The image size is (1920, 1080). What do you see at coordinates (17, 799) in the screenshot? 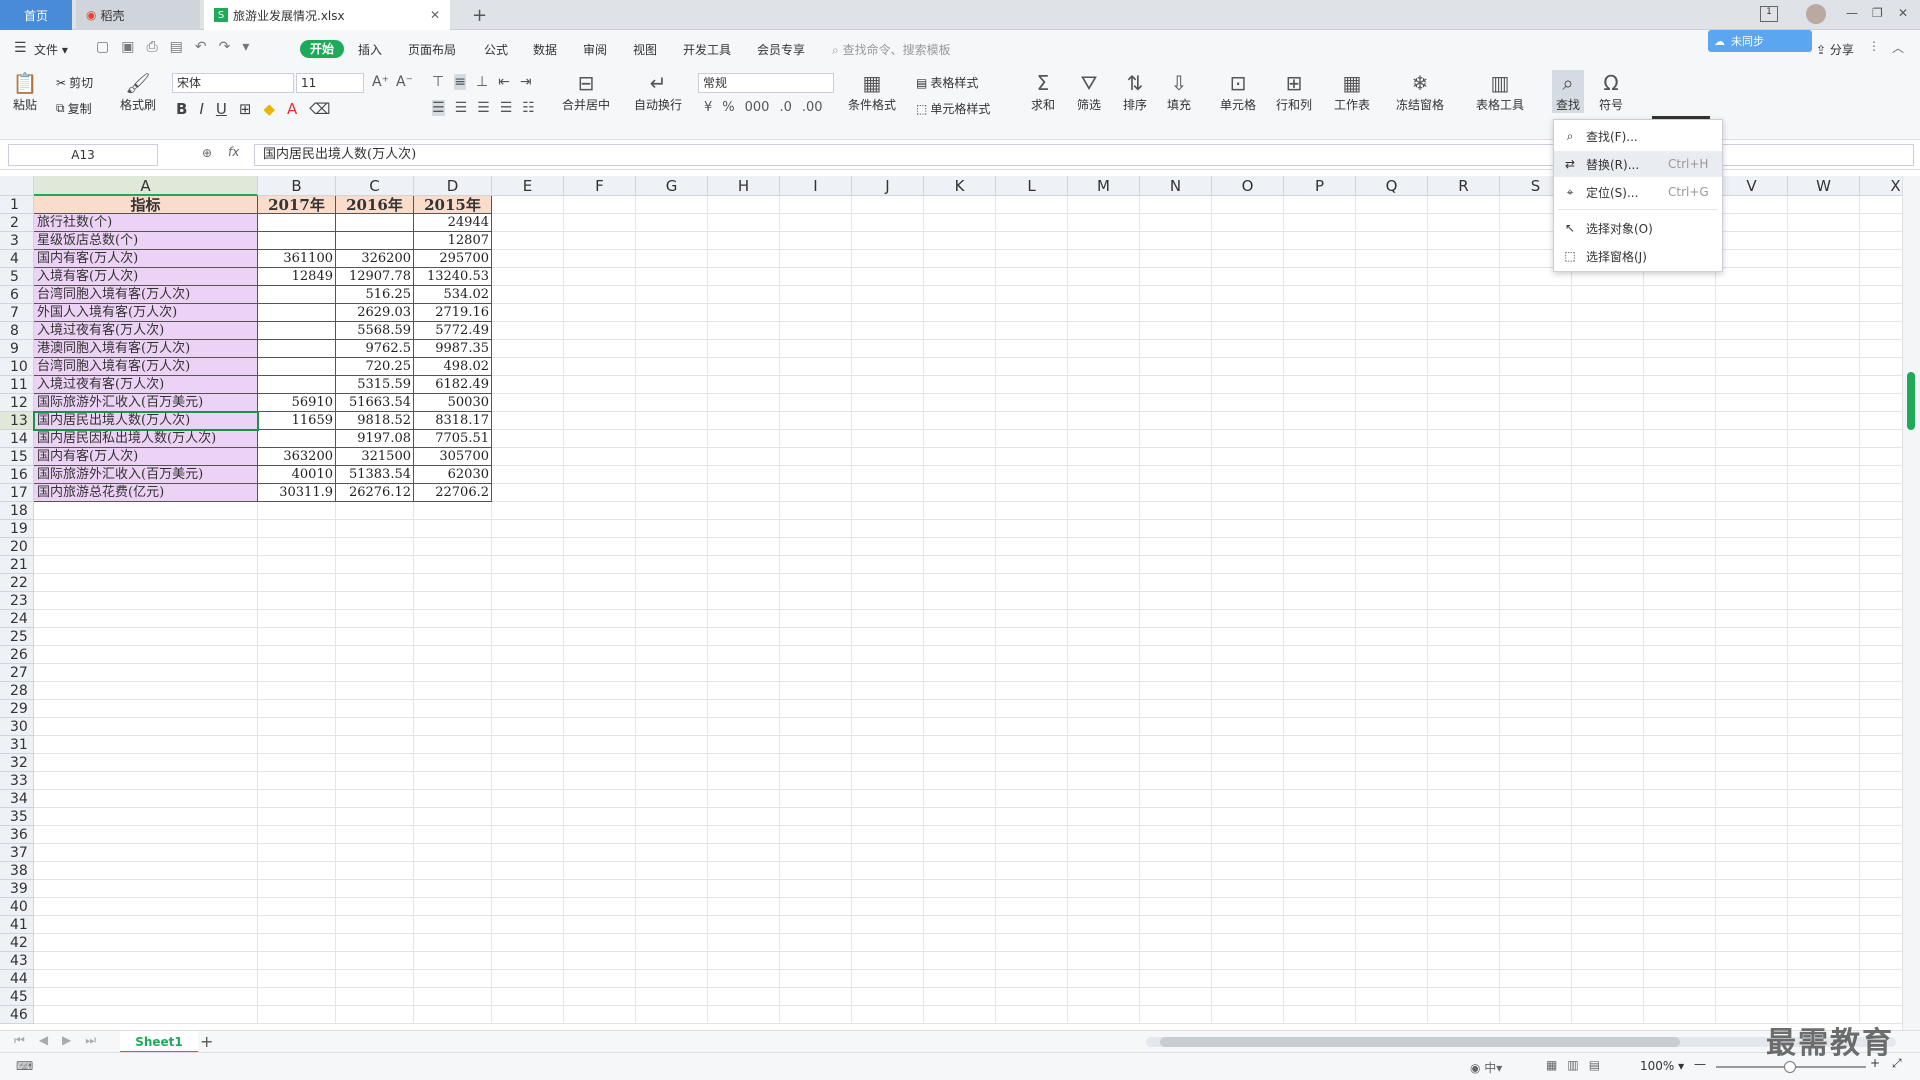
I see `row-header: 34` at bounding box center [17, 799].